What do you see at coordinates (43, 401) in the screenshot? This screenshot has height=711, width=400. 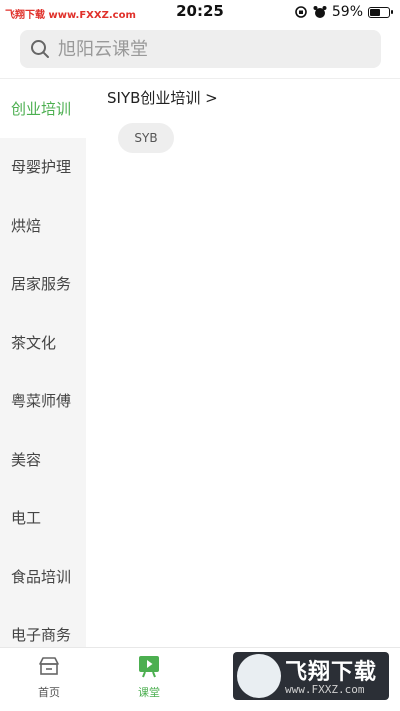 I see `sidebar-item-cantonese-chef: 粤菜师傅` at bounding box center [43, 401].